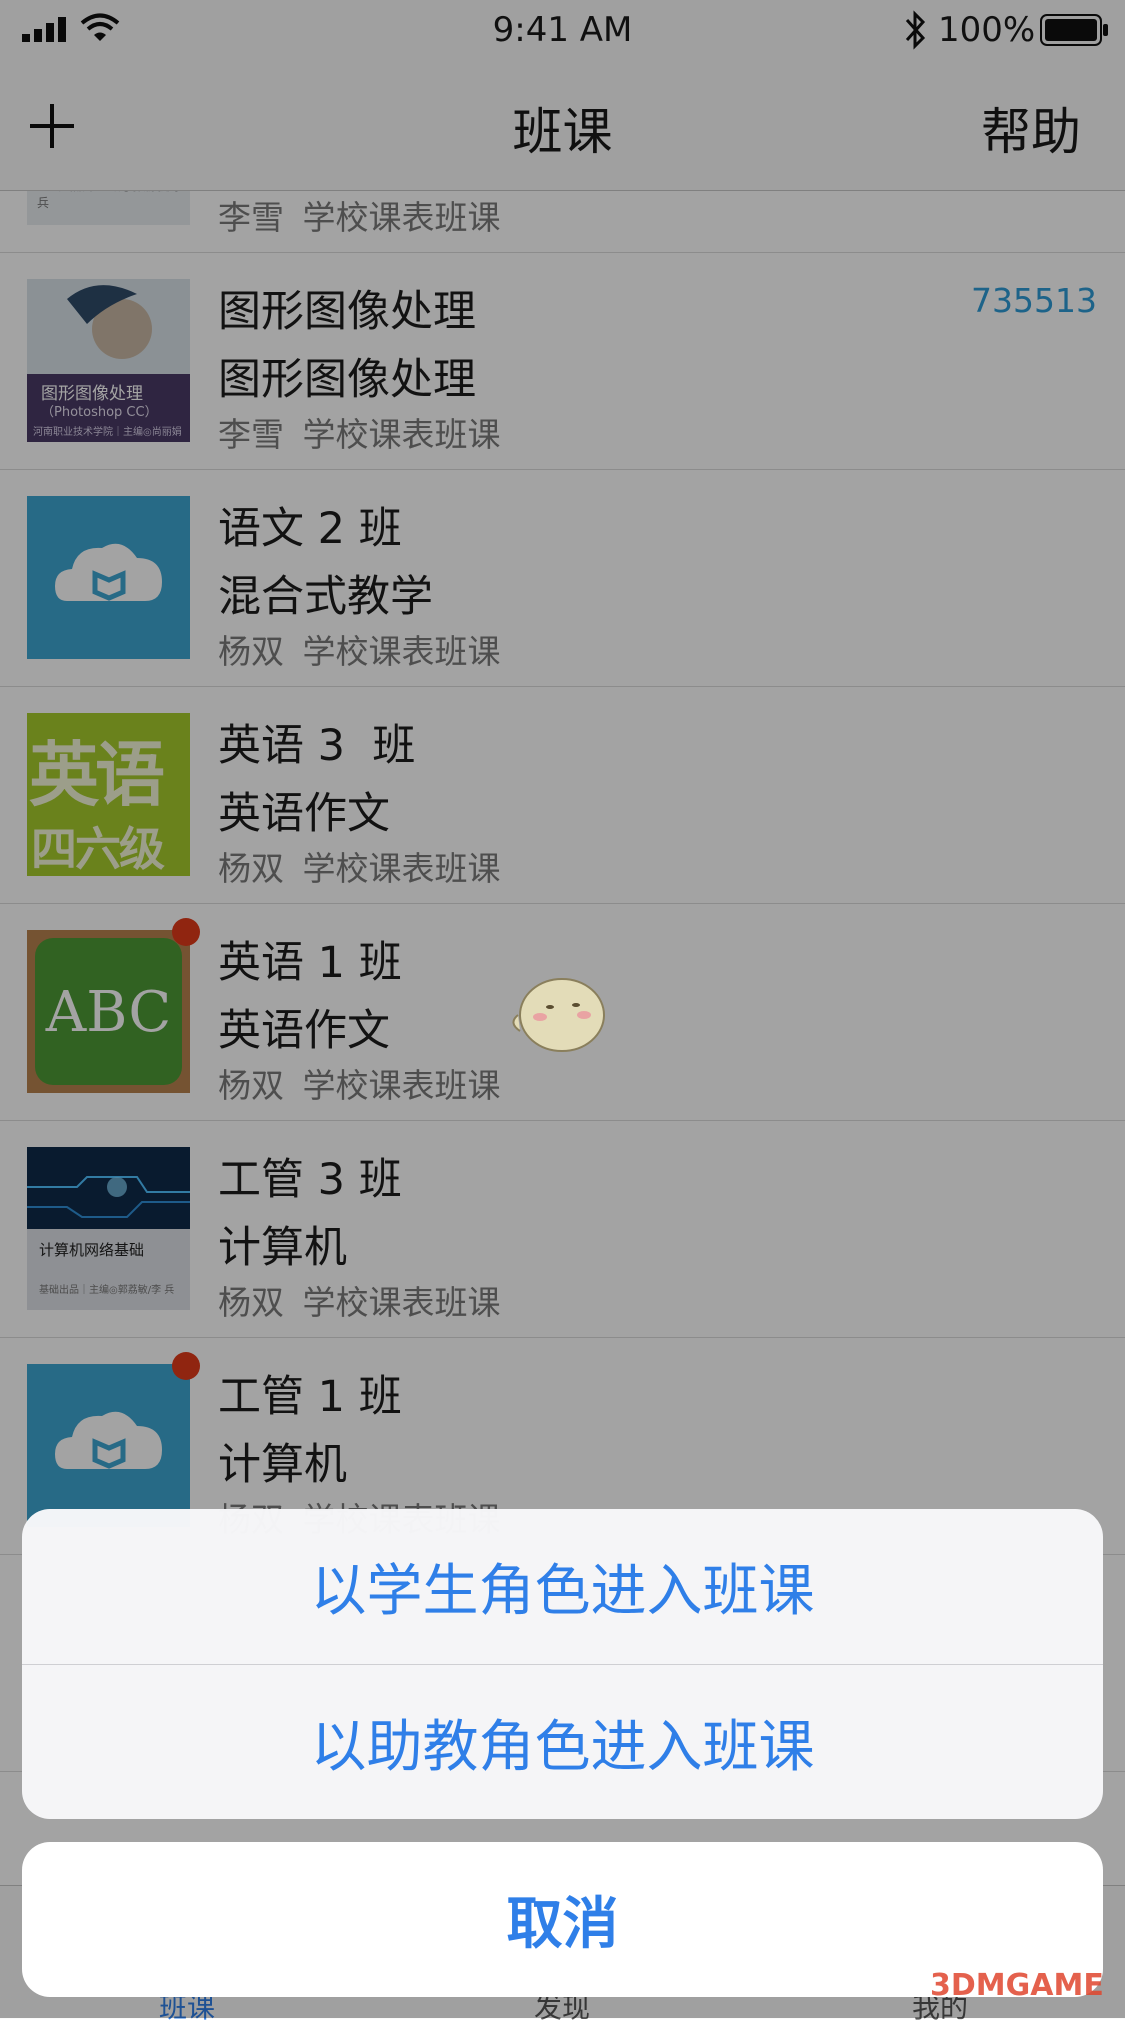  I want to click on enter-as-assistant-button: 以助教角色进入班课, so click(562, 1742).